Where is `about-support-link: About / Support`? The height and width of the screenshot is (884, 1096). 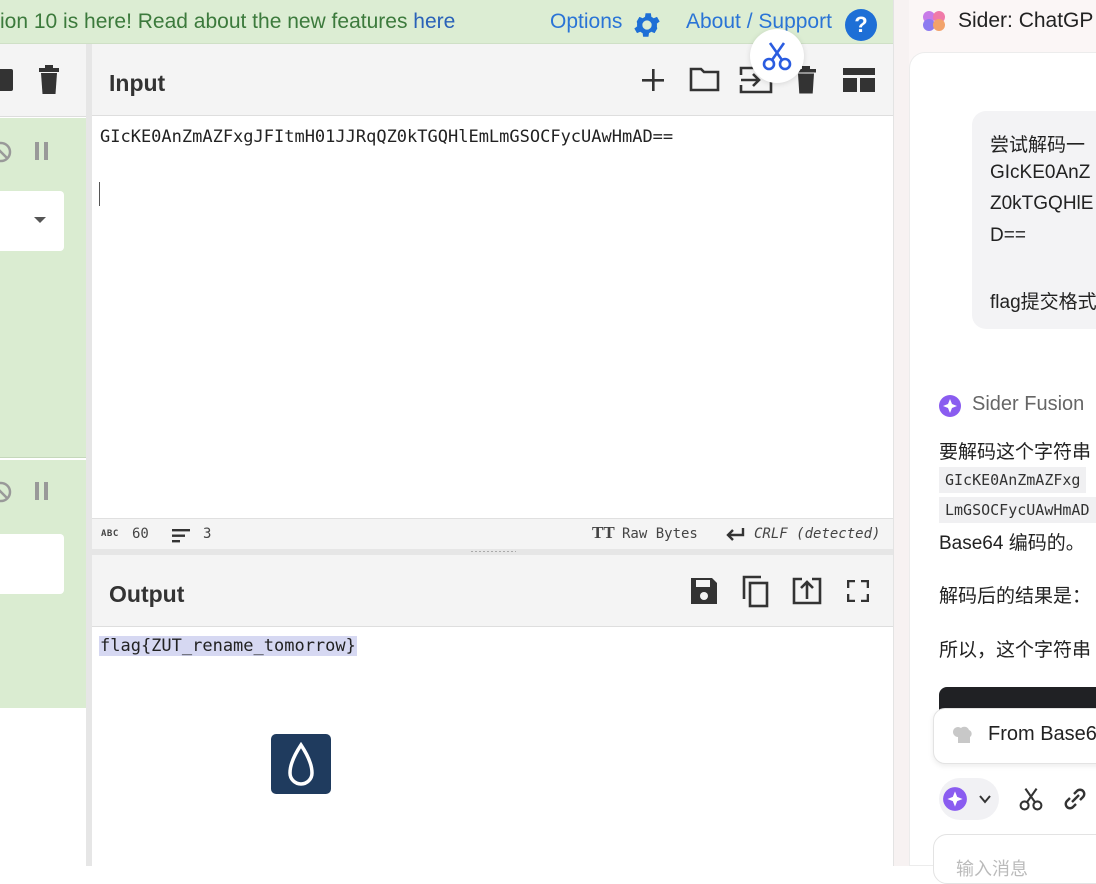
about-support-link: About / Support is located at coordinates (759, 22).